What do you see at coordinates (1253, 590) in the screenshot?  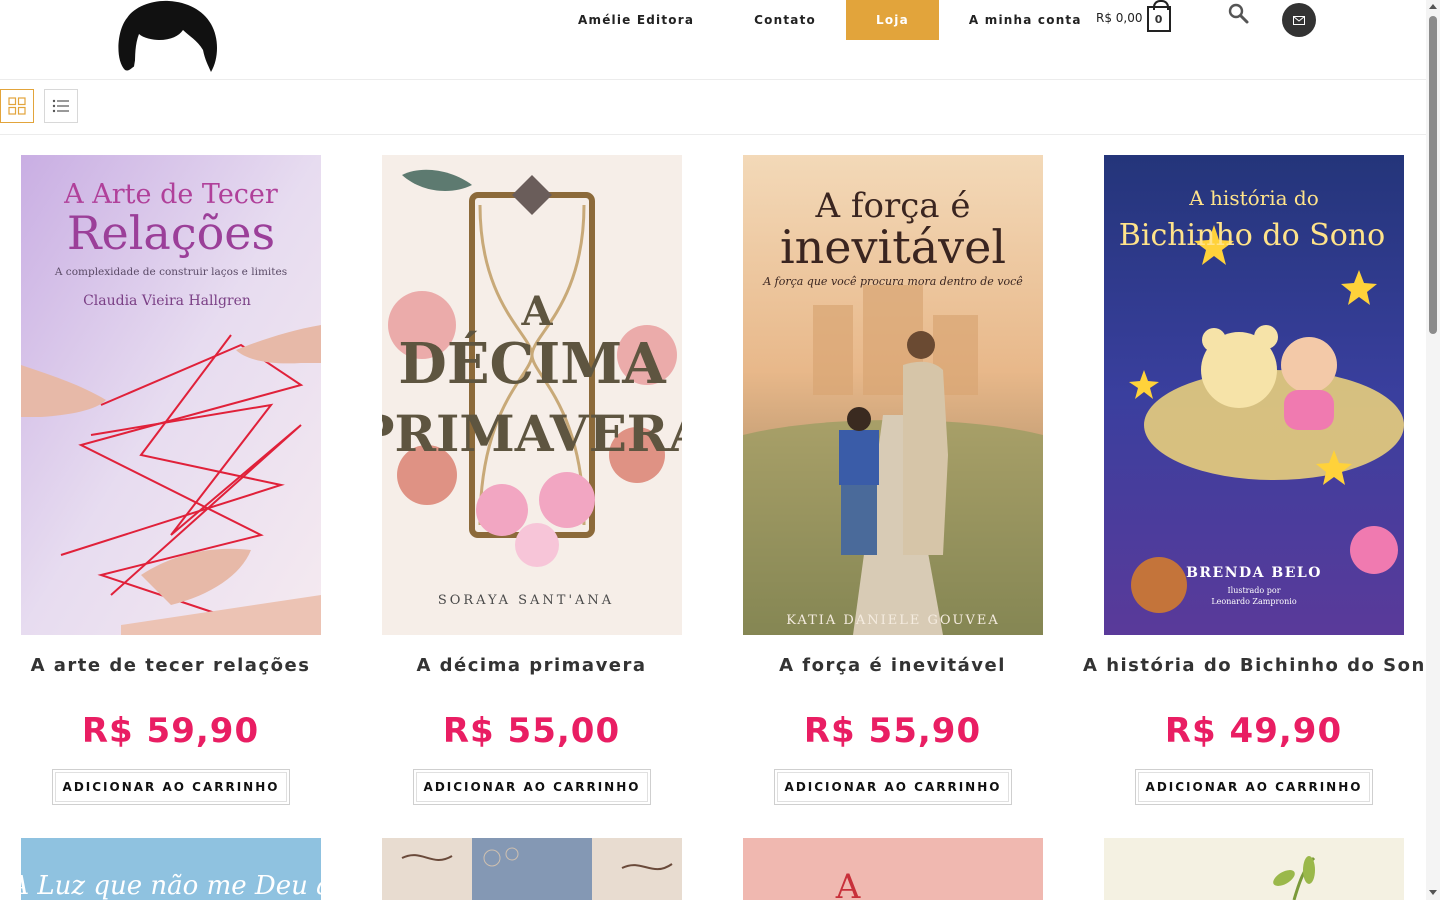 I see `cover-illustrator-label: Ilustrado por` at bounding box center [1253, 590].